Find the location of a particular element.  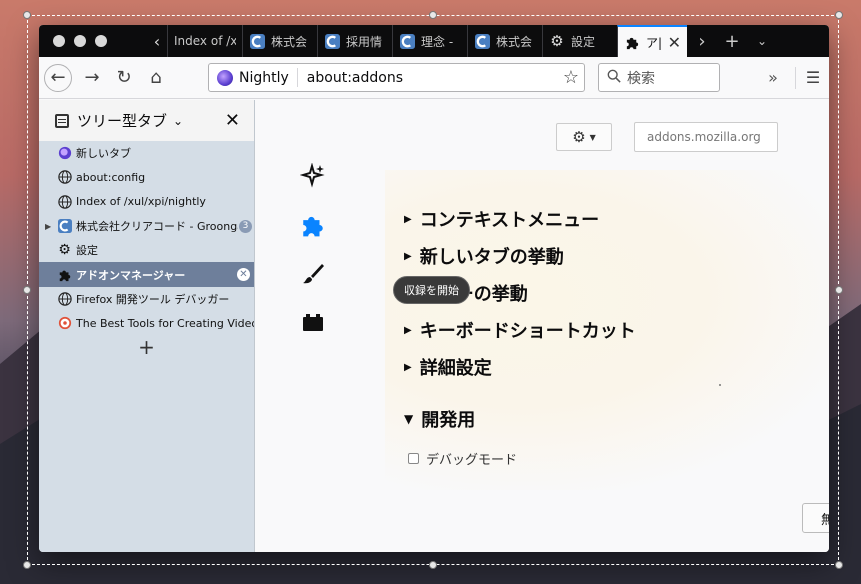

section-development: ▼ 開発用 is located at coordinates (439, 419).